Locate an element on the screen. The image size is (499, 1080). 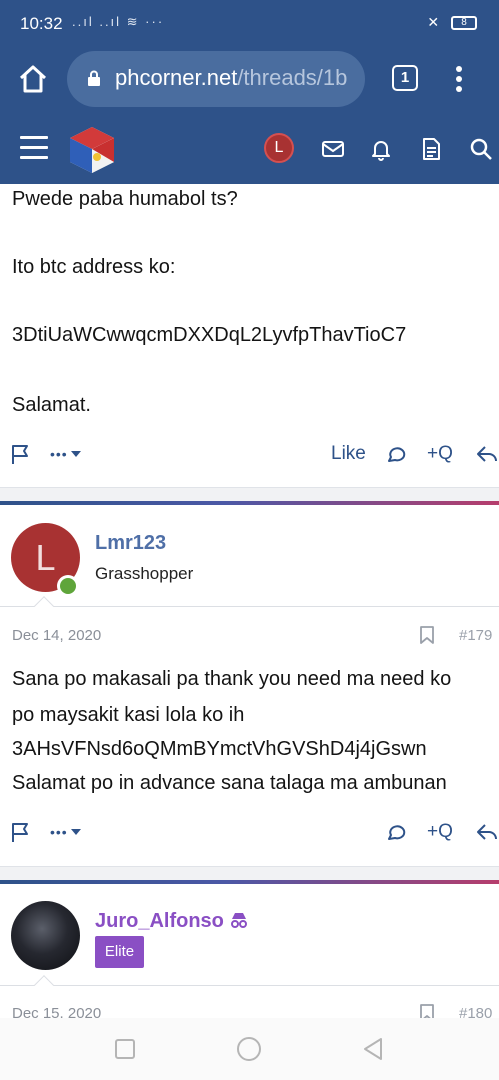
poster-username-text: Juro_Alfonso is located at coordinates (159, 921).